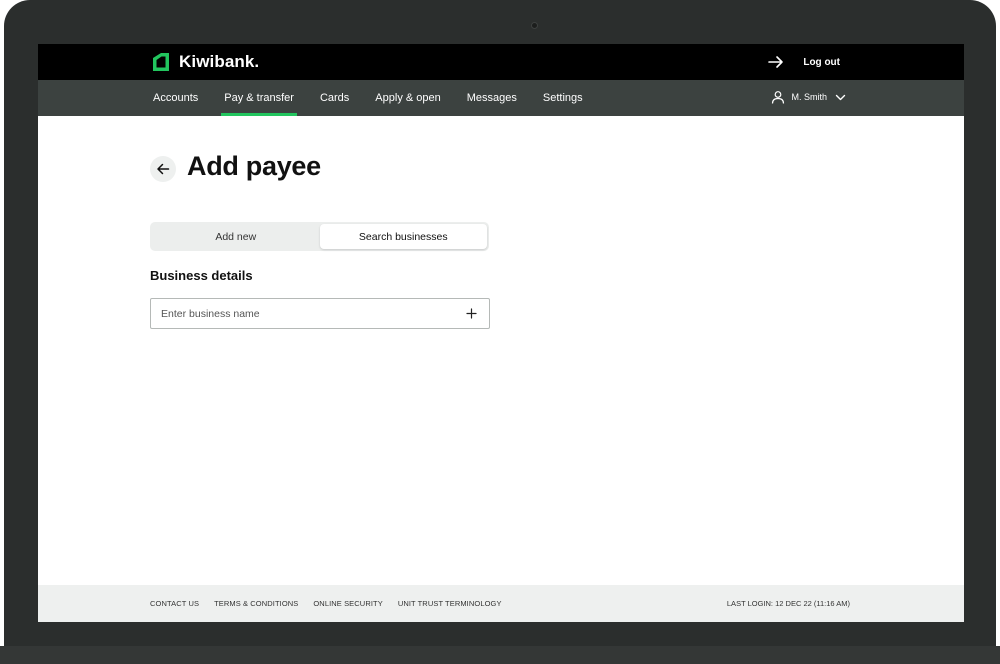 This screenshot has height=664, width=1000. What do you see at coordinates (500, 655) in the screenshot?
I see `laptop-base` at bounding box center [500, 655].